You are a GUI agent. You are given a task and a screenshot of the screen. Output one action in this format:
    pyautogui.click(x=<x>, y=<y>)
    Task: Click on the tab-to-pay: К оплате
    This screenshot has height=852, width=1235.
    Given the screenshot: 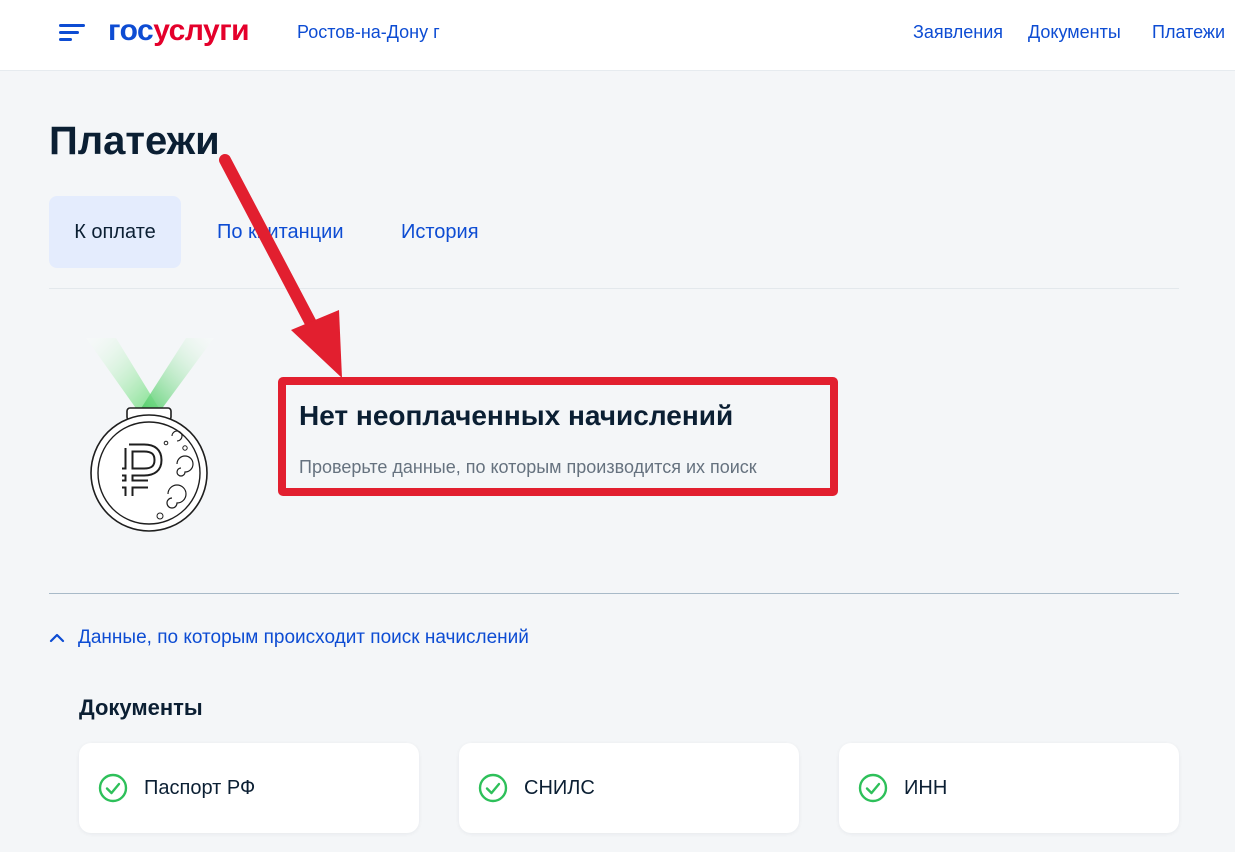 What is the action you would take?
    pyautogui.click(x=115, y=232)
    